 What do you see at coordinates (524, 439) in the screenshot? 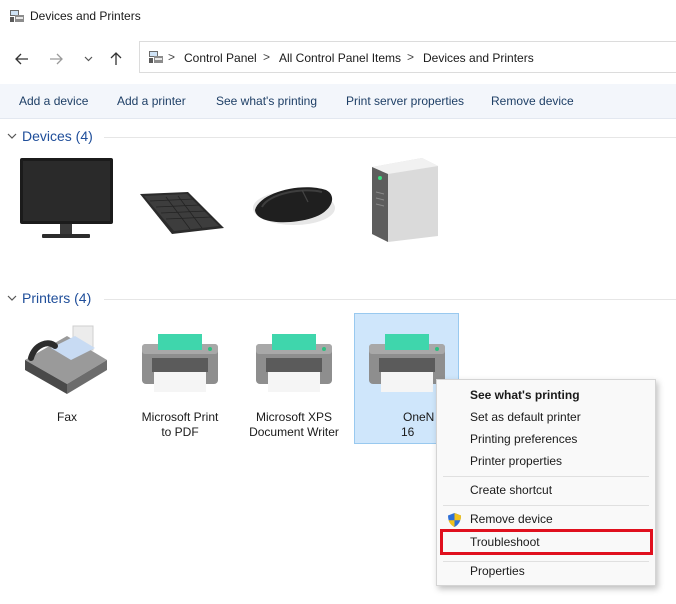
I see `menu-item-label: Printing preferences` at bounding box center [524, 439].